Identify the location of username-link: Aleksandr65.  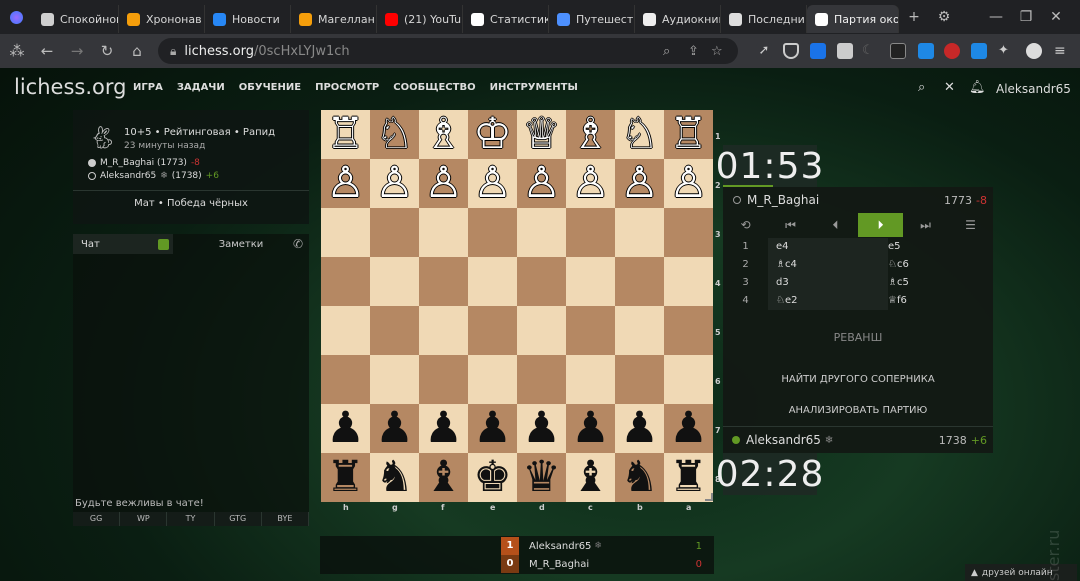
(1033, 89).